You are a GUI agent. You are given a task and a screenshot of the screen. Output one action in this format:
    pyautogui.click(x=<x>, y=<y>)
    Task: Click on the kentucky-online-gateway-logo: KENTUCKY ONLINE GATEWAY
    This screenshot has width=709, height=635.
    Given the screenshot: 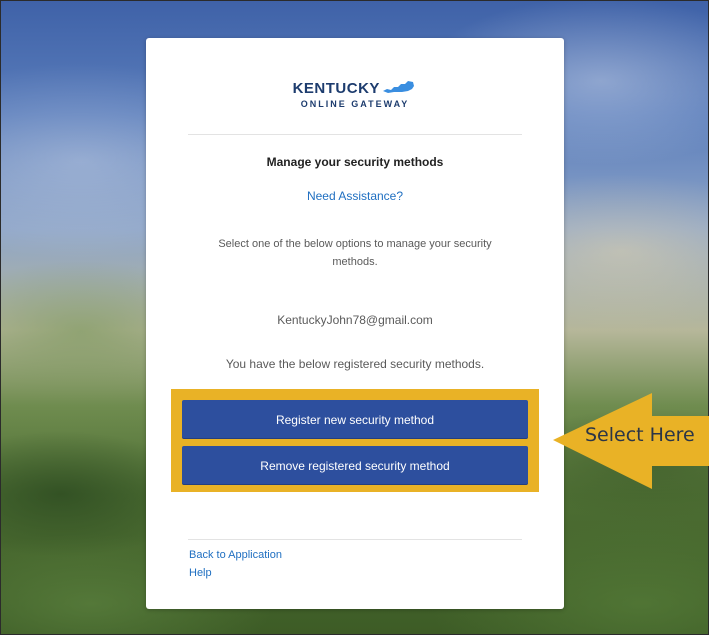 What is the action you would take?
    pyautogui.click(x=355, y=94)
    